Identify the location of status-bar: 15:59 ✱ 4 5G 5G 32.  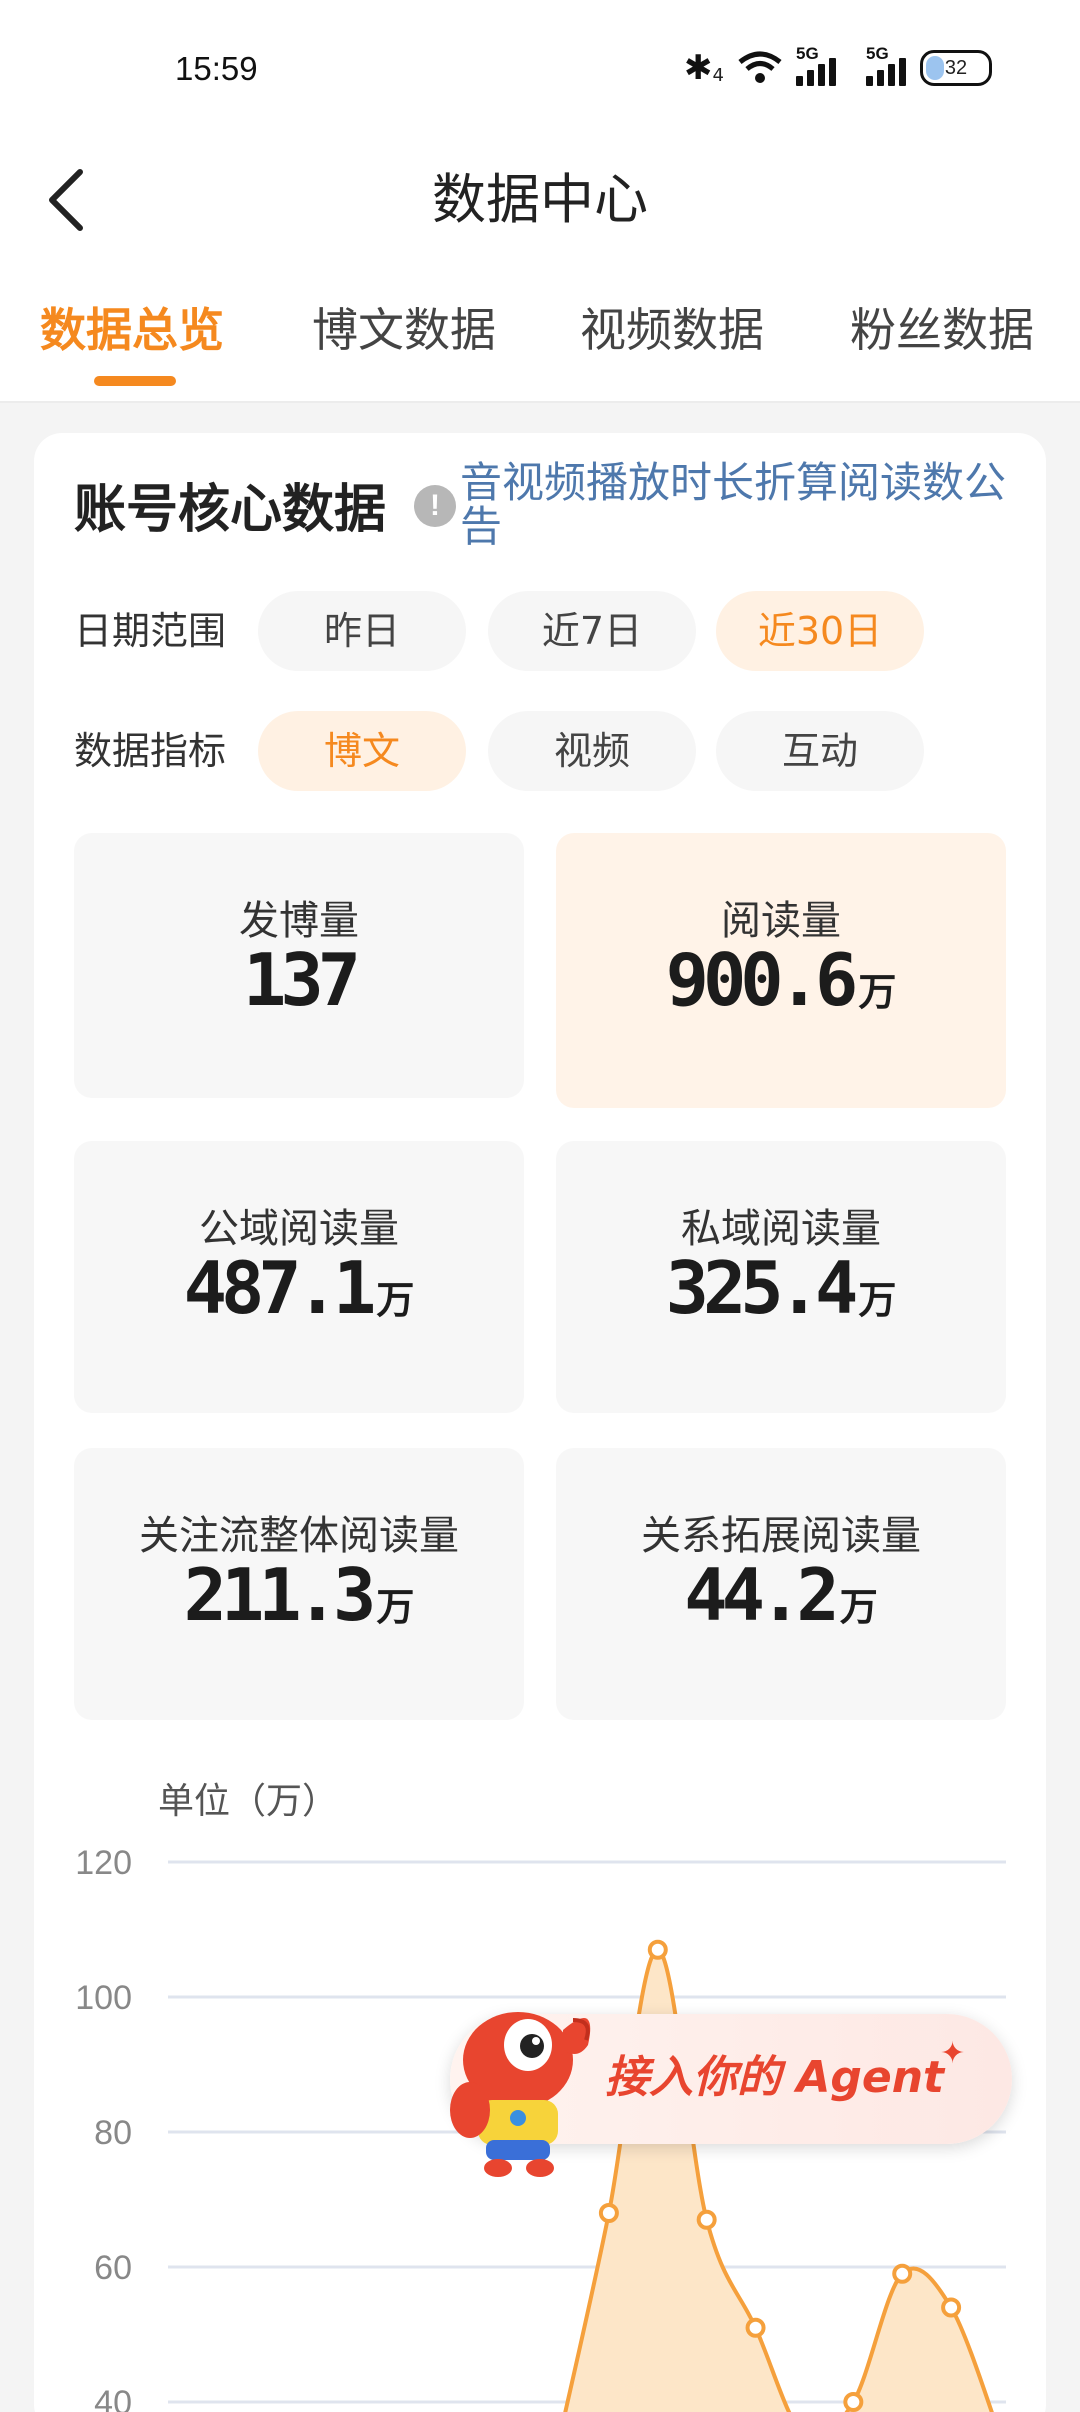
(540, 70).